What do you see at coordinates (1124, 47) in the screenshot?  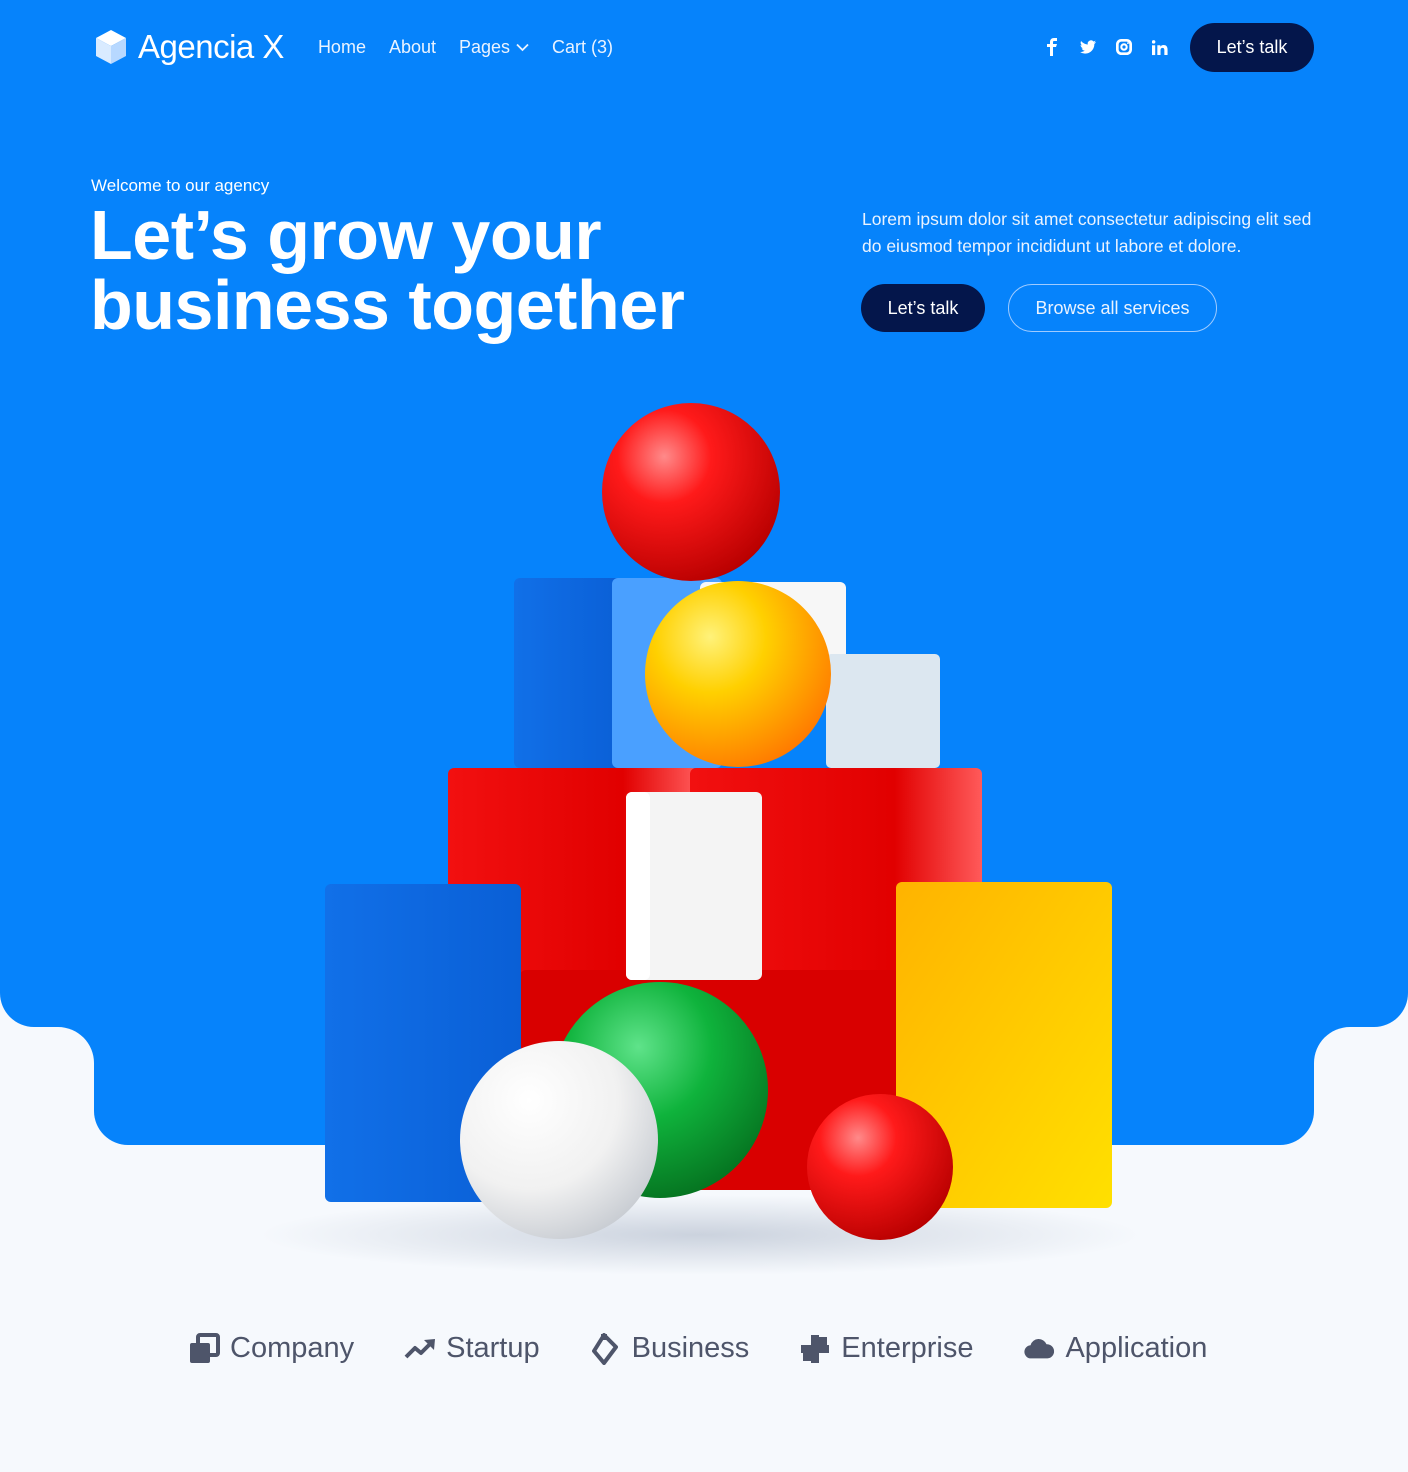 I see `instagram-icon` at bounding box center [1124, 47].